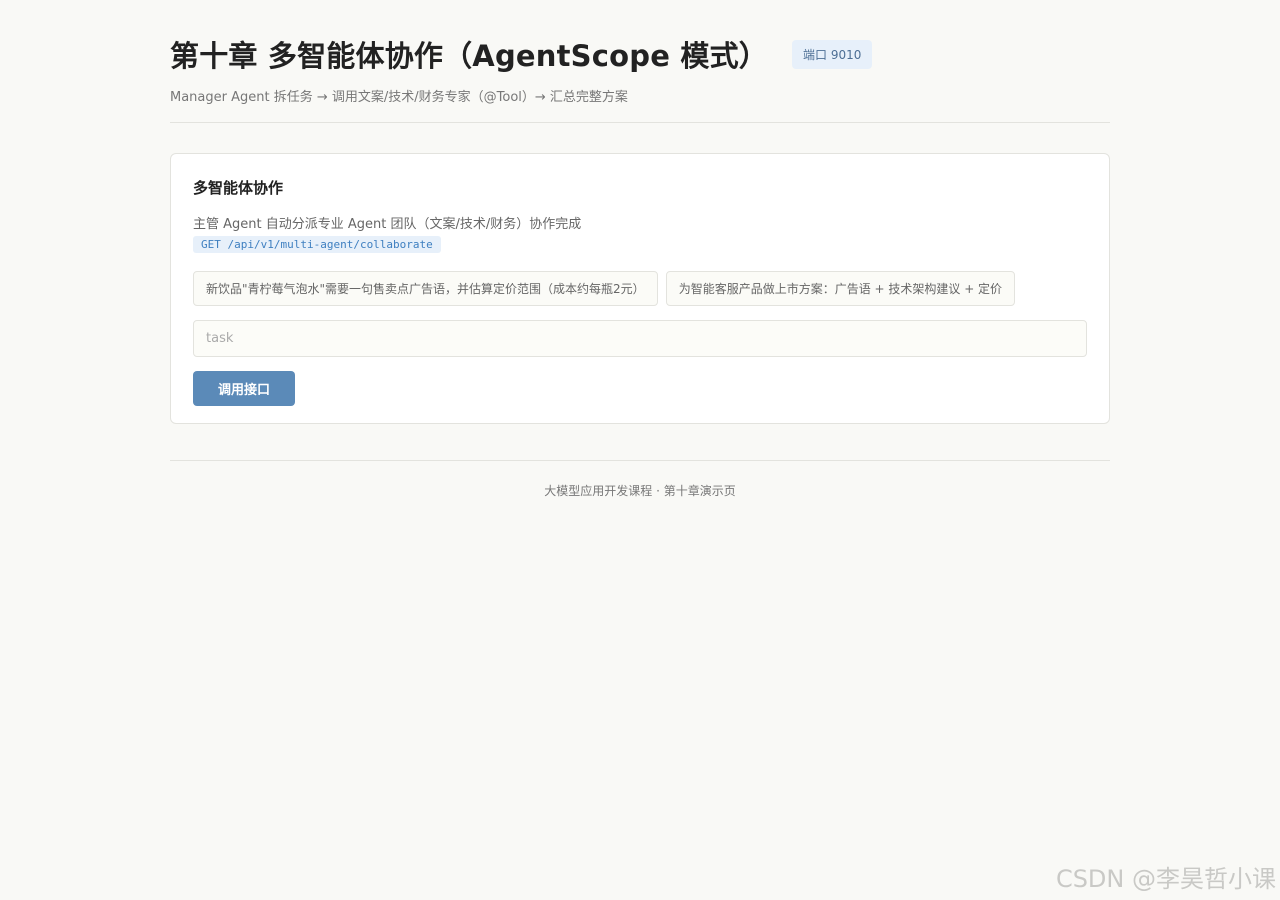 The image size is (1280, 900). What do you see at coordinates (238, 188) in the screenshot?
I see `card-title: 多智能体协作` at bounding box center [238, 188].